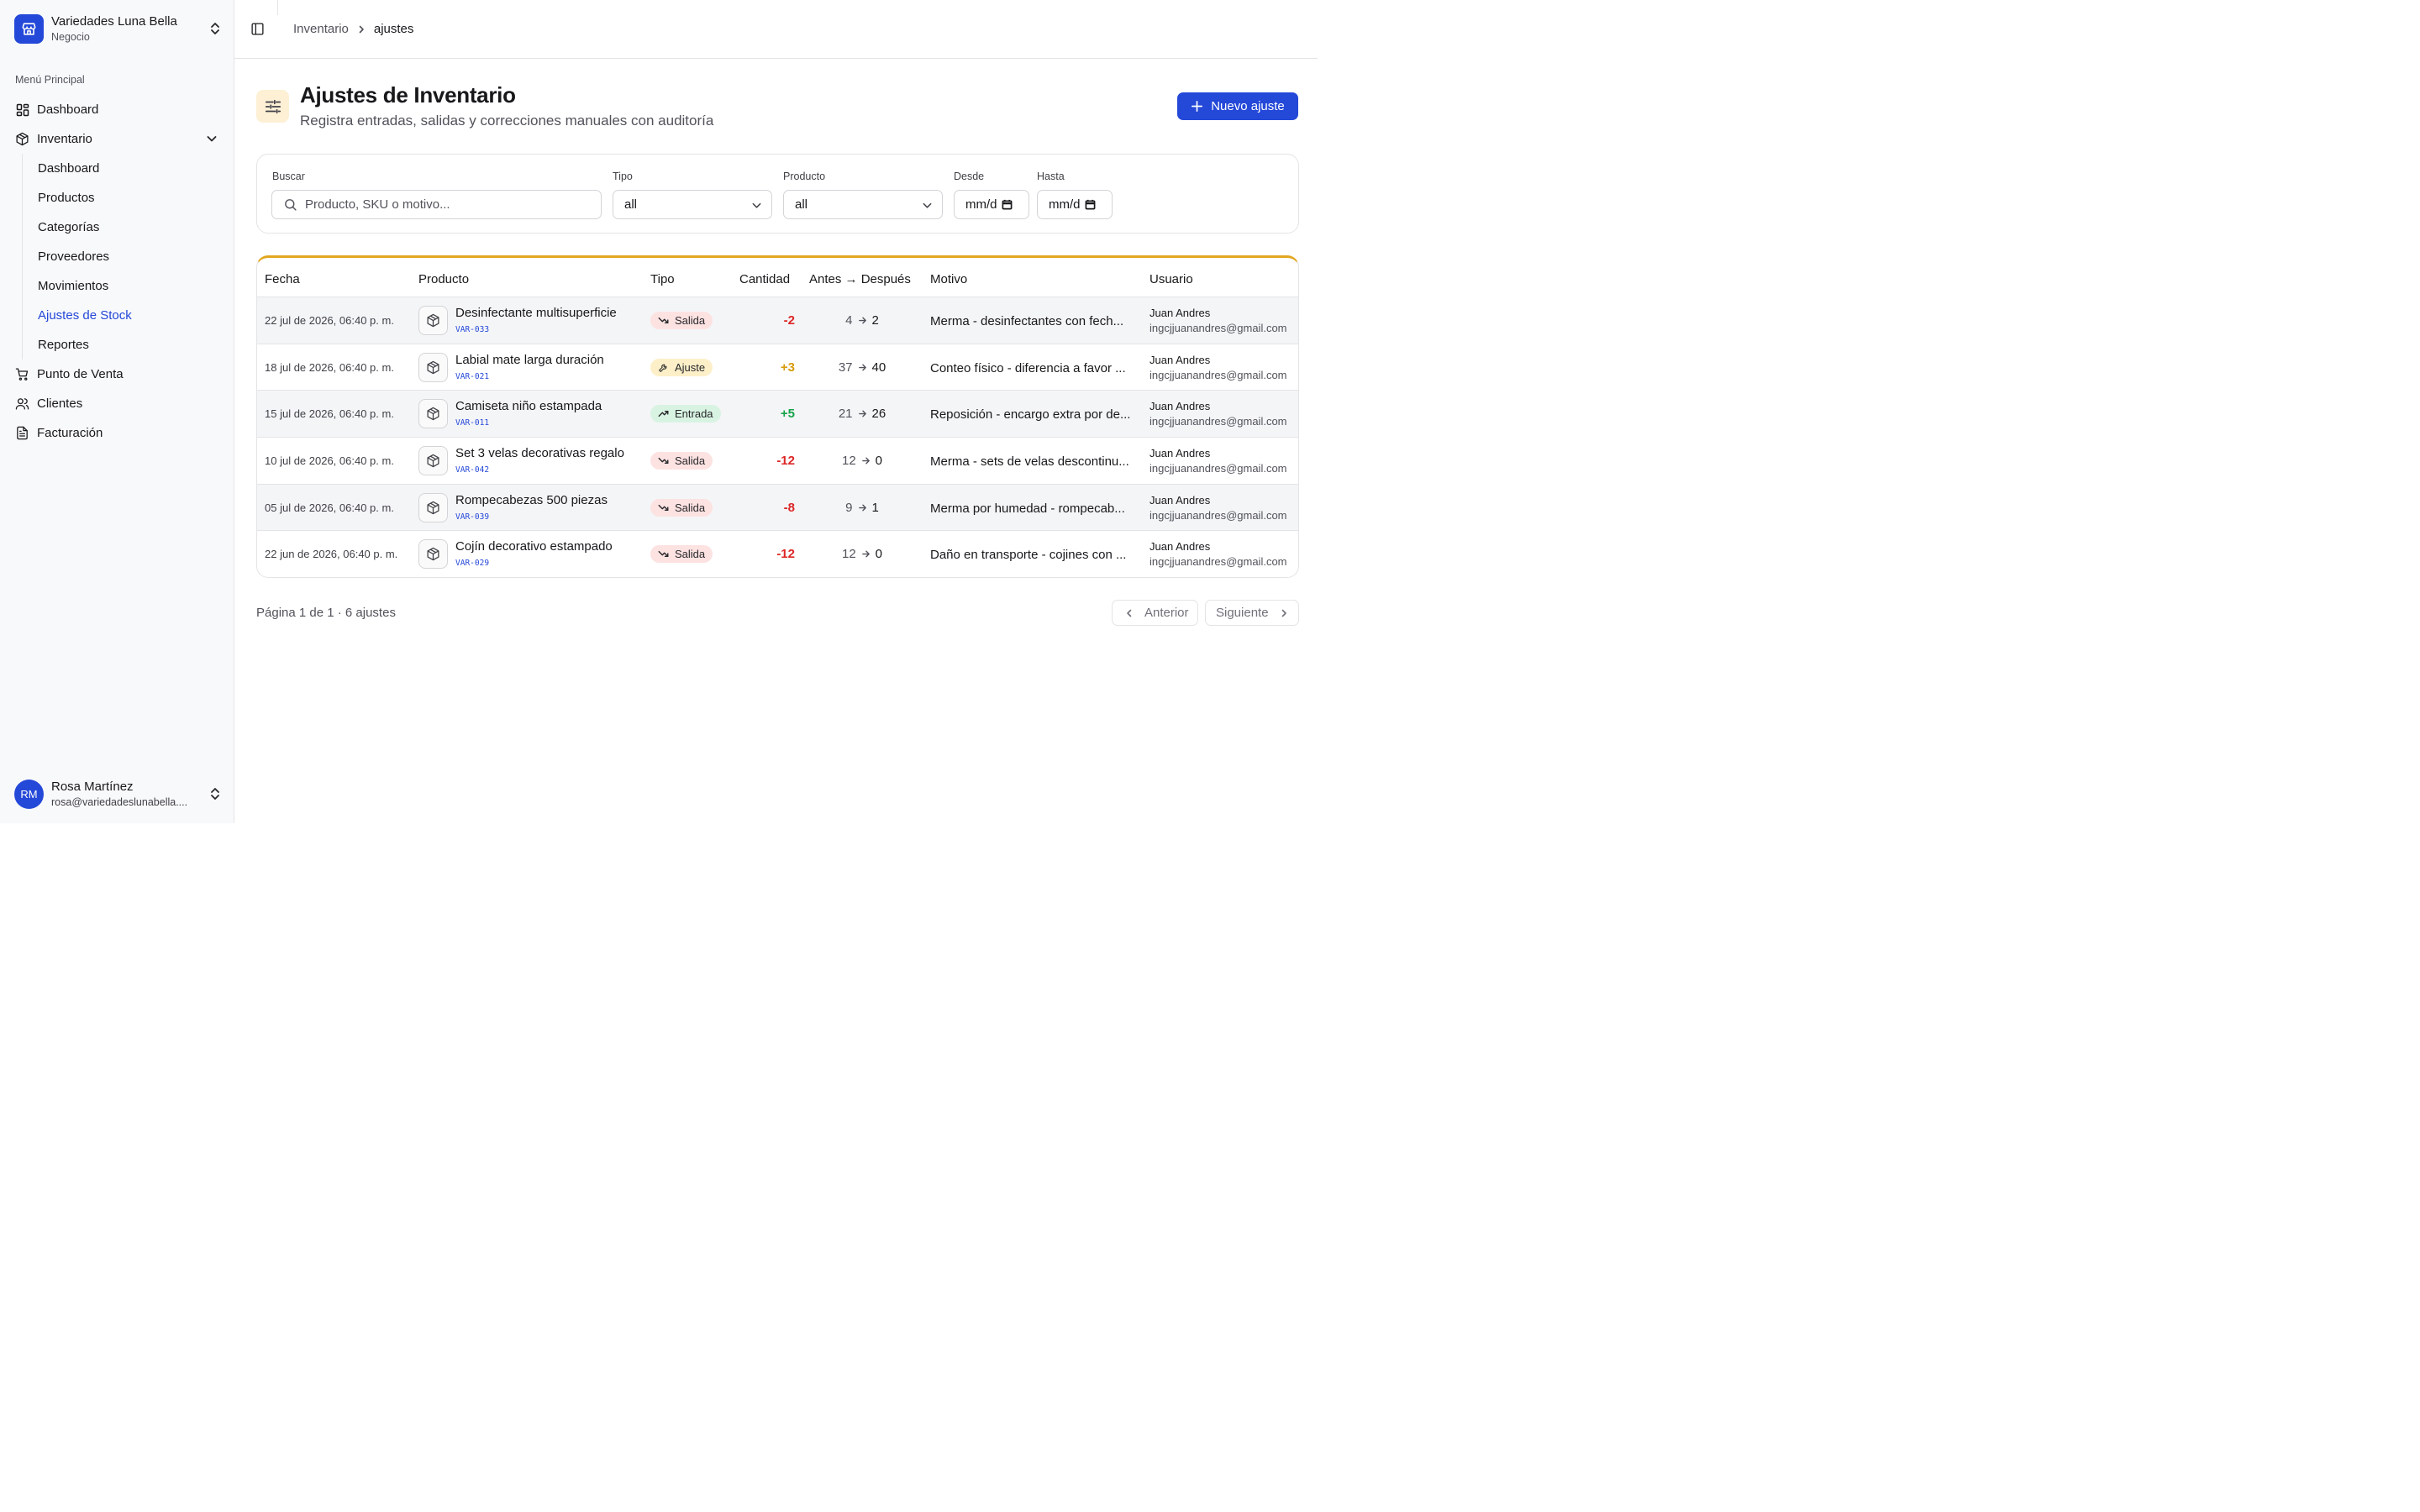 Image resolution: width=2420 pixels, height=1512 pixels. I want to click on col-motivo: Motivo, so click(948, 279).